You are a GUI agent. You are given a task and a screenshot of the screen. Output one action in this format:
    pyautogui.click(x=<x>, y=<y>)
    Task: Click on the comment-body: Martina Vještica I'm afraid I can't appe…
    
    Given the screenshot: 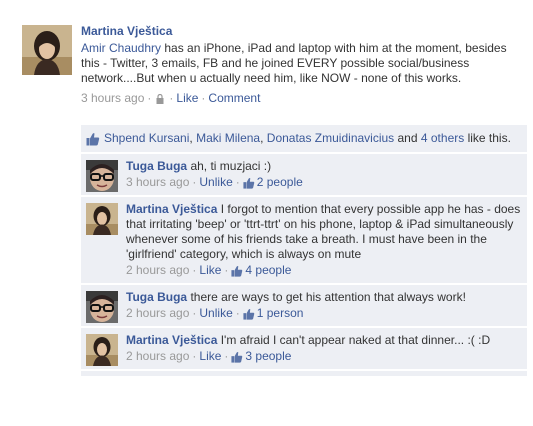 What is the action you would take?
    pyautogui.click(x=326, y=348)
    